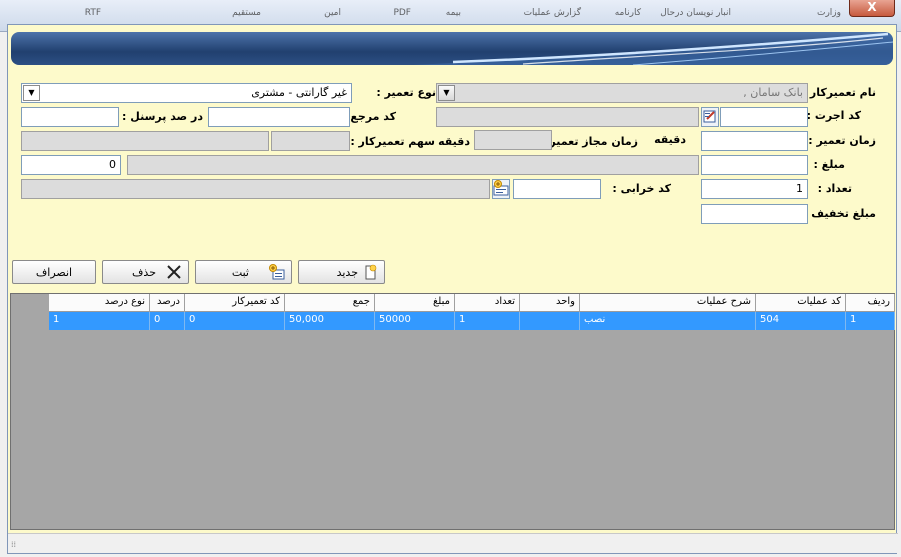 Image resolution: width=901 pixels, height=557 pixels. What do you see at coordinates (834, 188) in the screenshot?
I see `quantity-label: تعداد :` at bounding box center [834, 188].